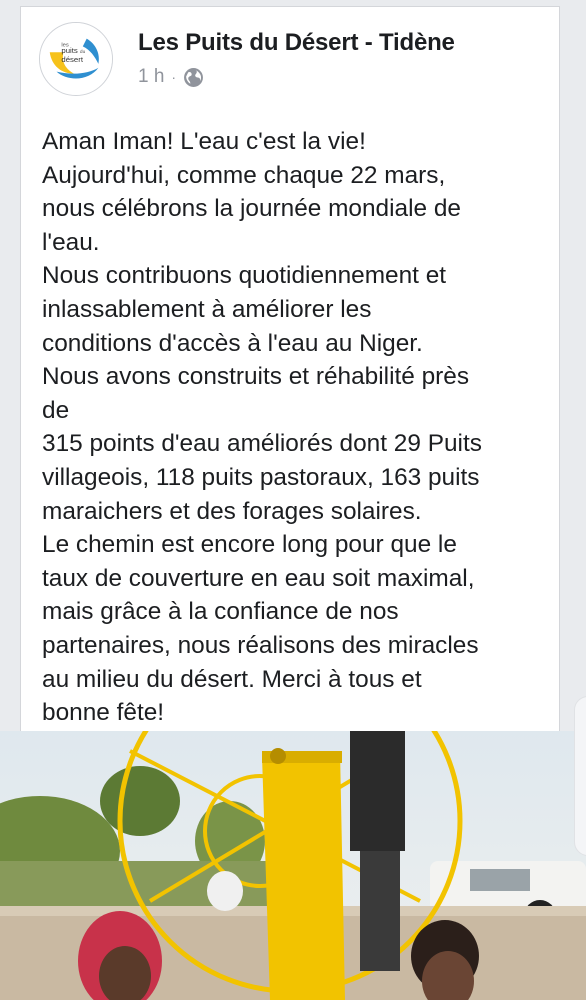  Describe the element at coordinates (151, 77) in the screenshot. I see `post-timestamp: 1 h` at that location.